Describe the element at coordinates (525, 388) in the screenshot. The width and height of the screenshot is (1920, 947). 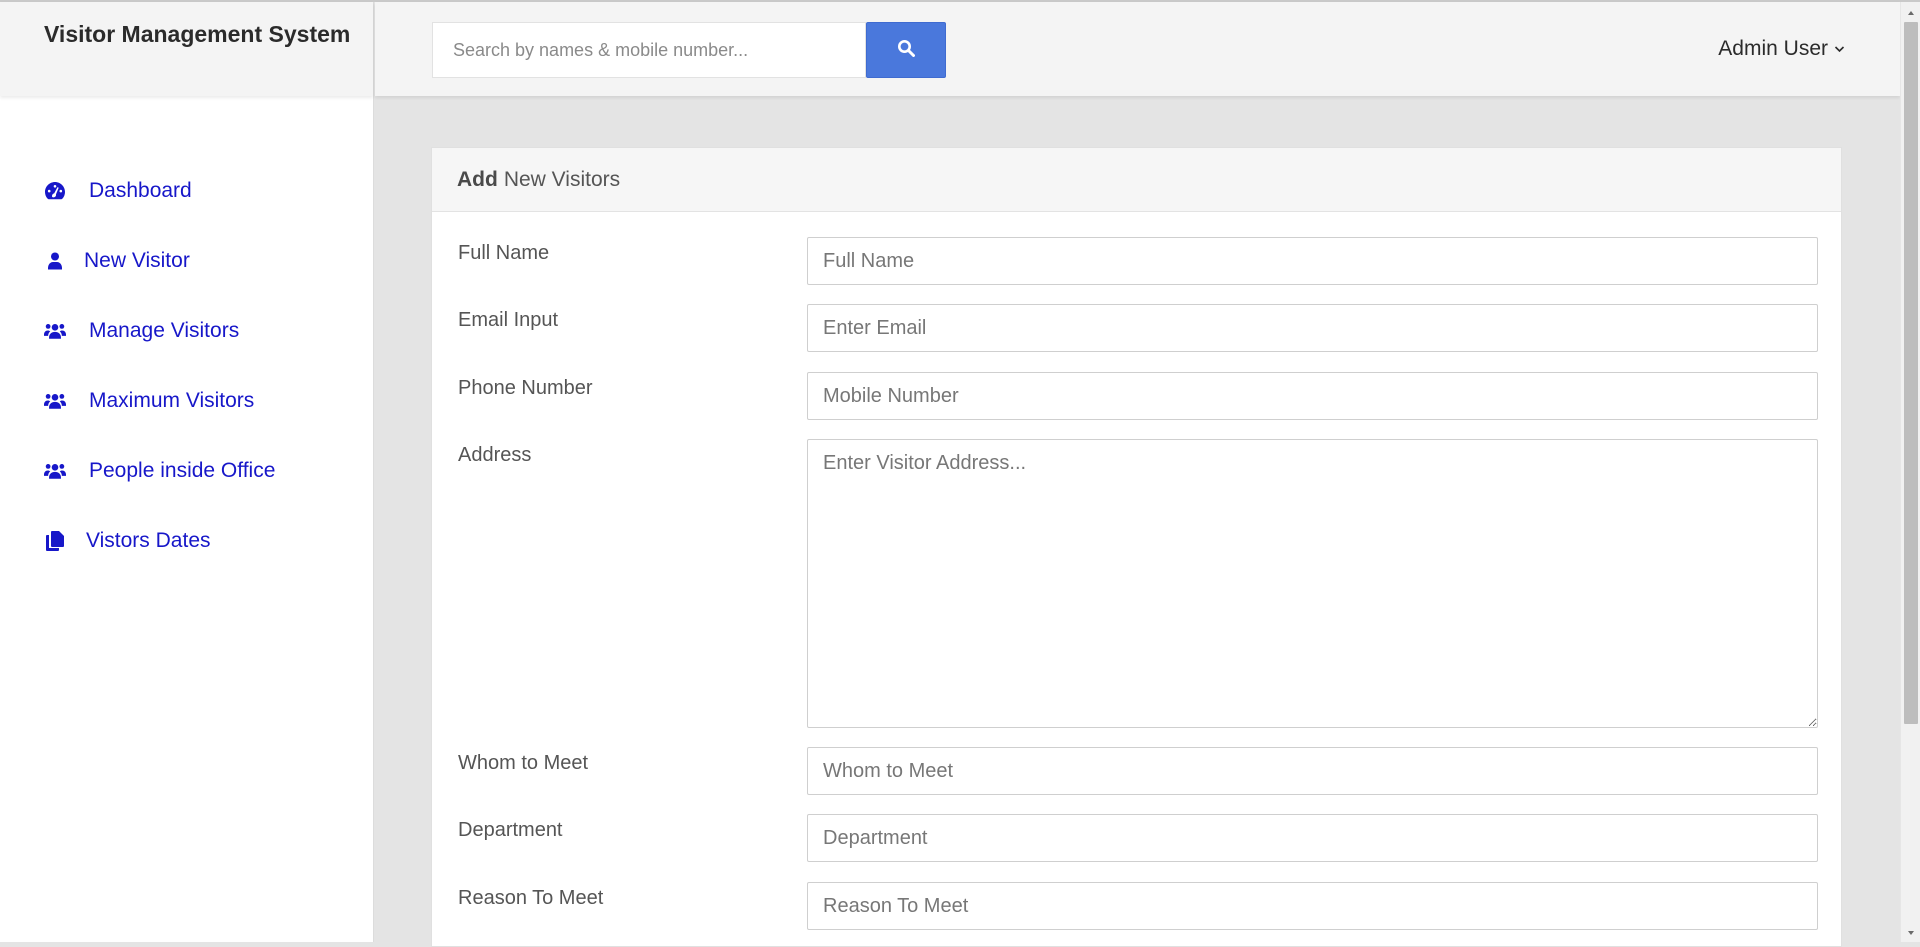
I see `phone-label: Phone Number` at that location.